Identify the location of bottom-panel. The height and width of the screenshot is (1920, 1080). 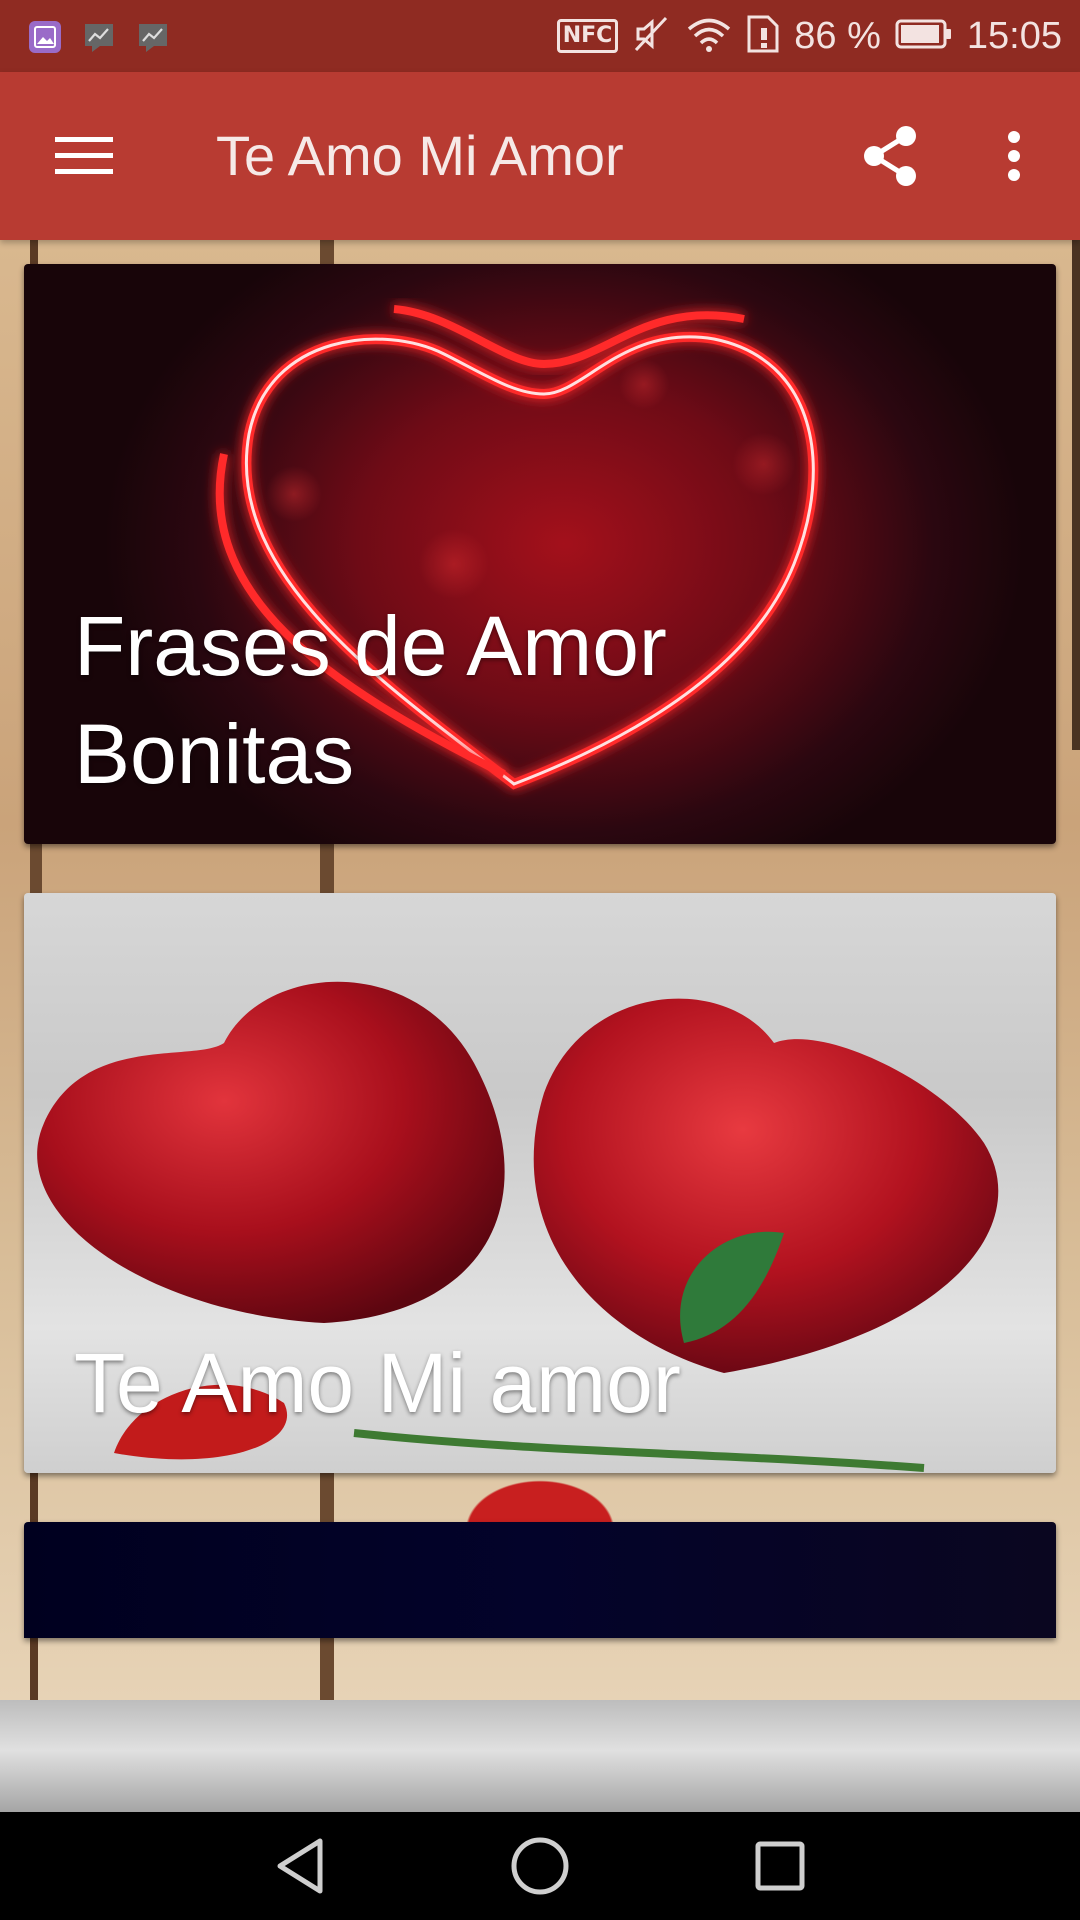
(540, 1756).